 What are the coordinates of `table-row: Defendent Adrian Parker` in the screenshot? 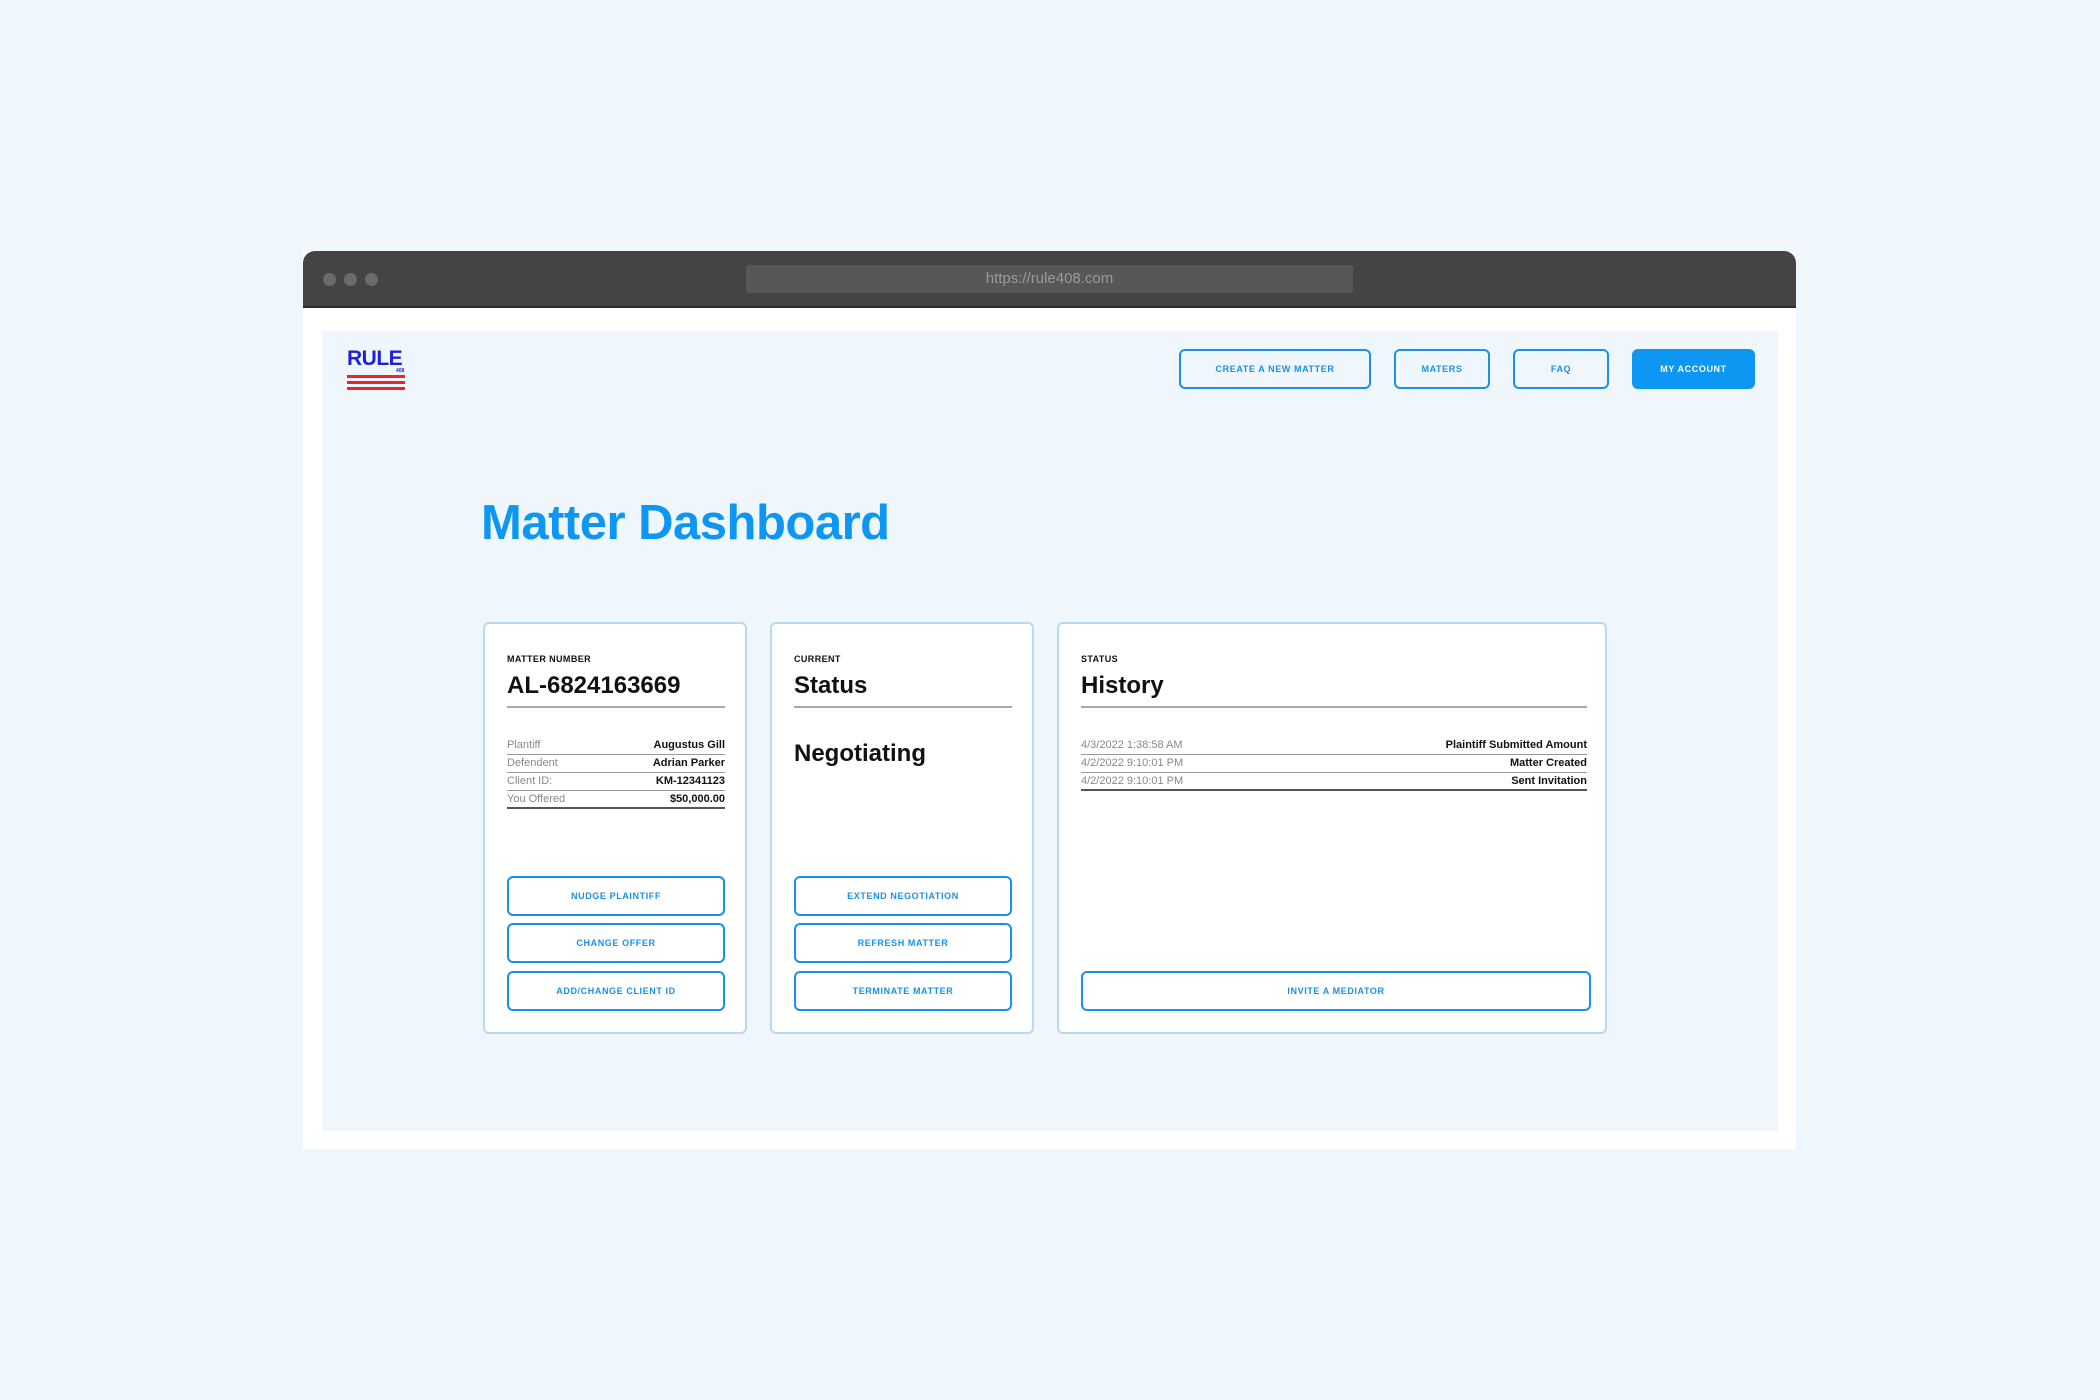 It's located at (616, 764).